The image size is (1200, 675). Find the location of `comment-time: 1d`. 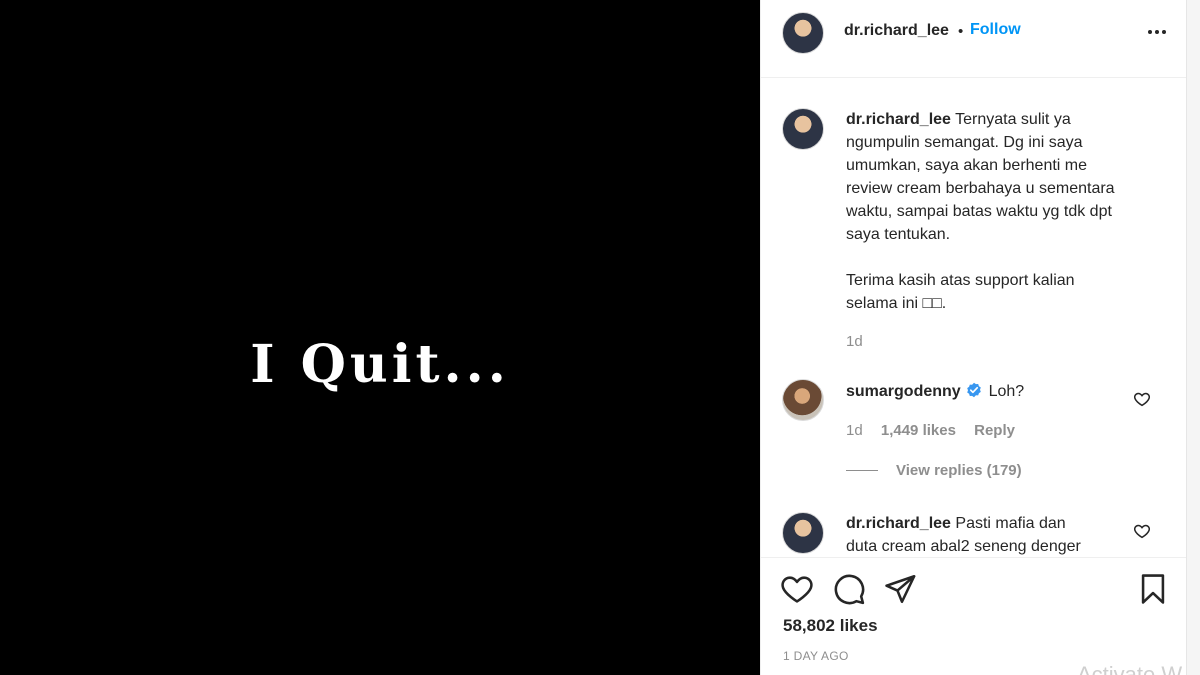

comment-time: 1d is located at coordinates (854, 430).